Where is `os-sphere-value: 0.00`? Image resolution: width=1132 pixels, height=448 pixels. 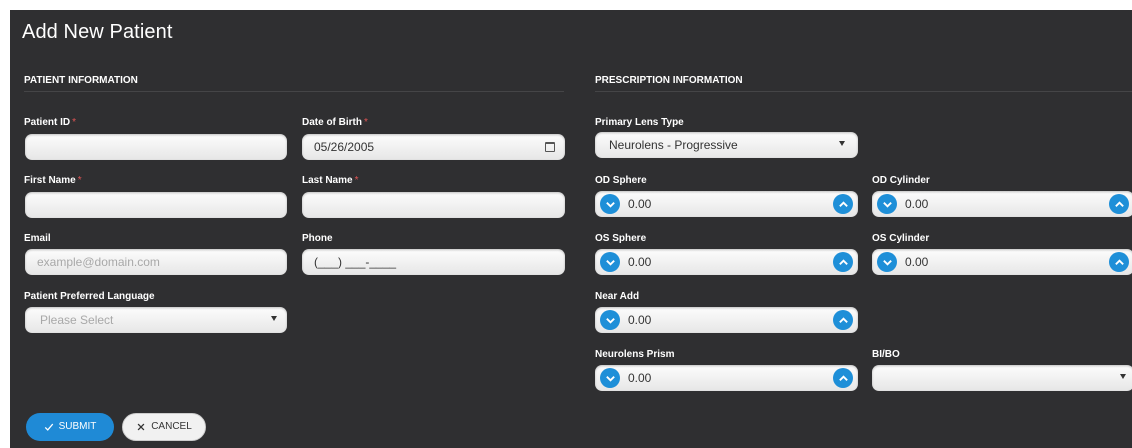
os-sphere-value: 0.00 is located at coordinates (640, 262).